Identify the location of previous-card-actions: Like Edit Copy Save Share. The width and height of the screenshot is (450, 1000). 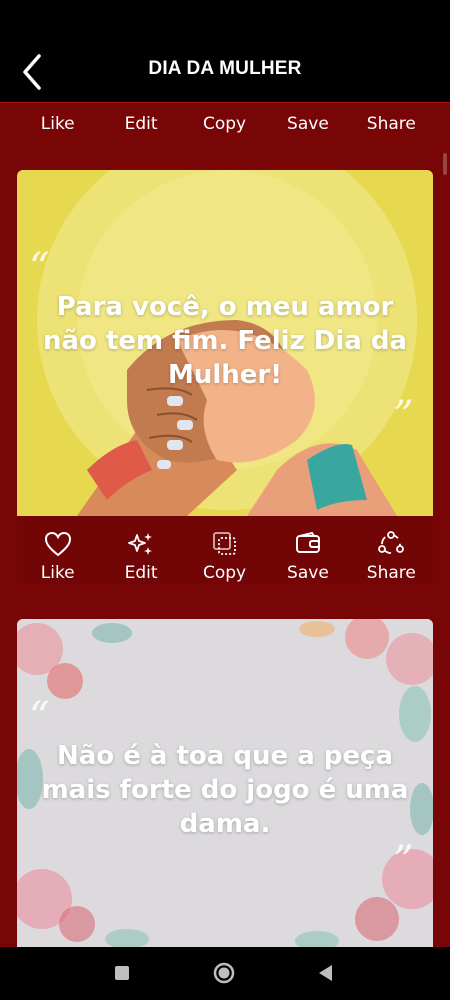
(224, 121).